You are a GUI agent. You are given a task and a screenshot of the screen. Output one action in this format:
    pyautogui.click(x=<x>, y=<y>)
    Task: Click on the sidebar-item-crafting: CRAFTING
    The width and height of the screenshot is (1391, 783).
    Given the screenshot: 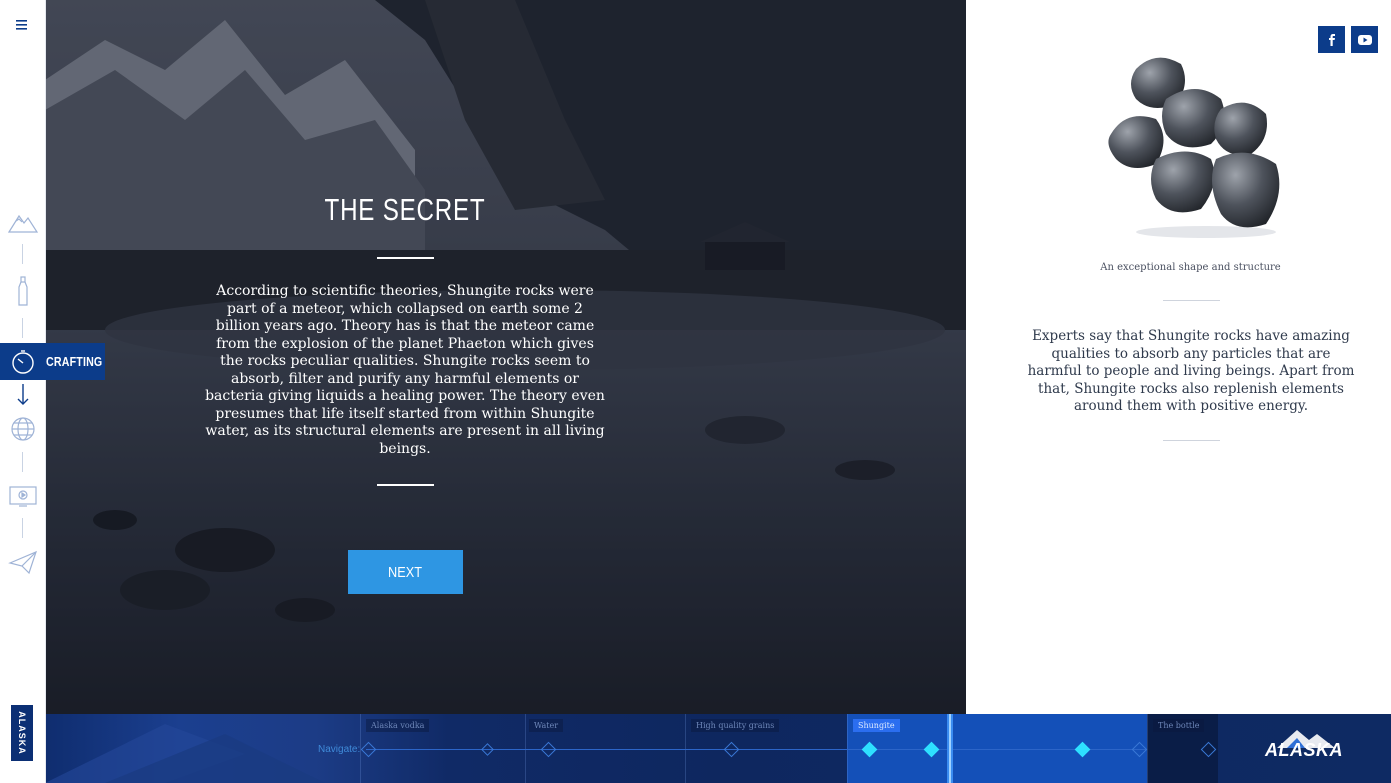 What is the action you would take?
    pyautogui.click(x=52, y=361)
    